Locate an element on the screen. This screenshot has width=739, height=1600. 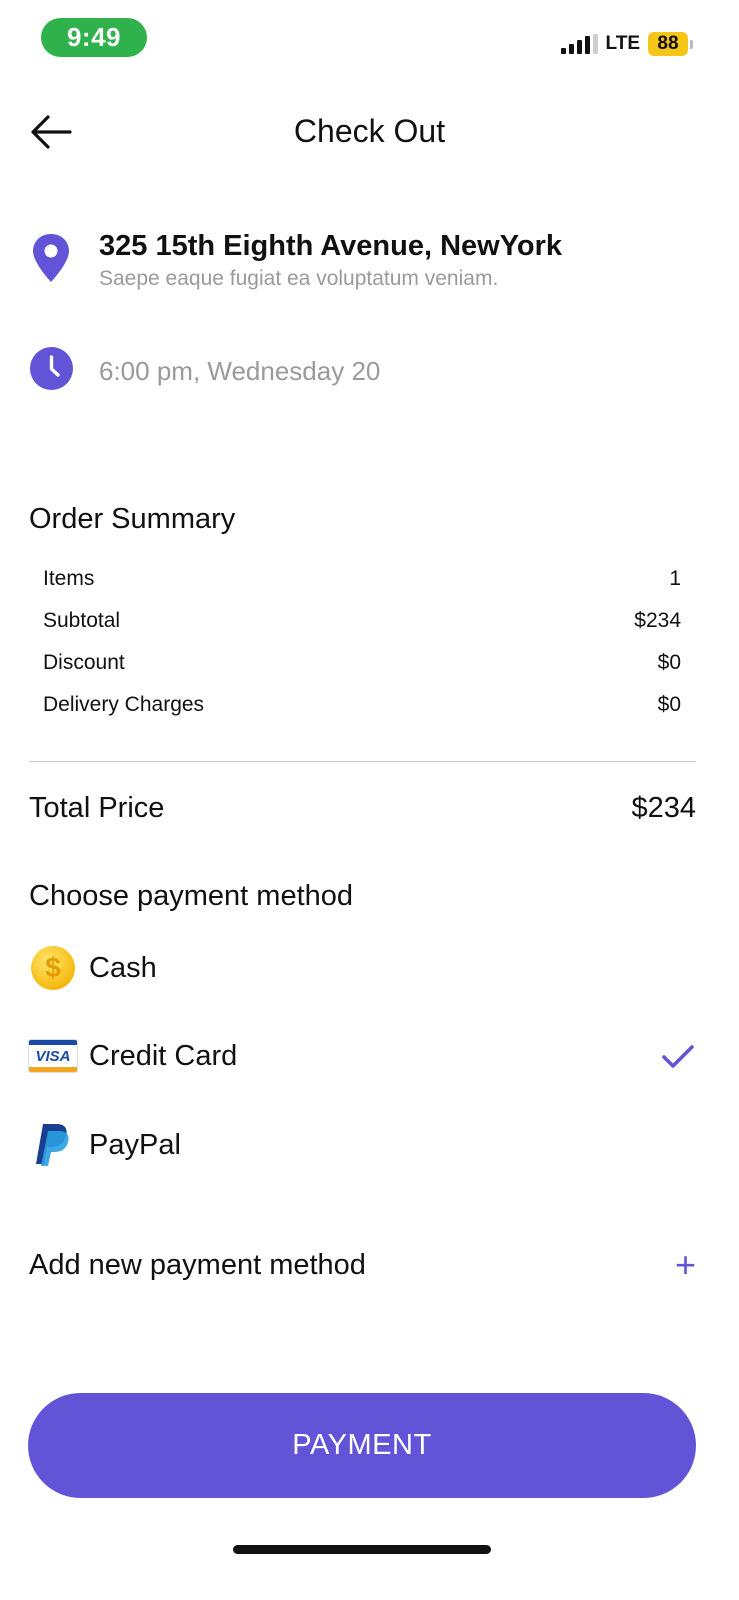
clock-icon is located at coordinates (51, 371).